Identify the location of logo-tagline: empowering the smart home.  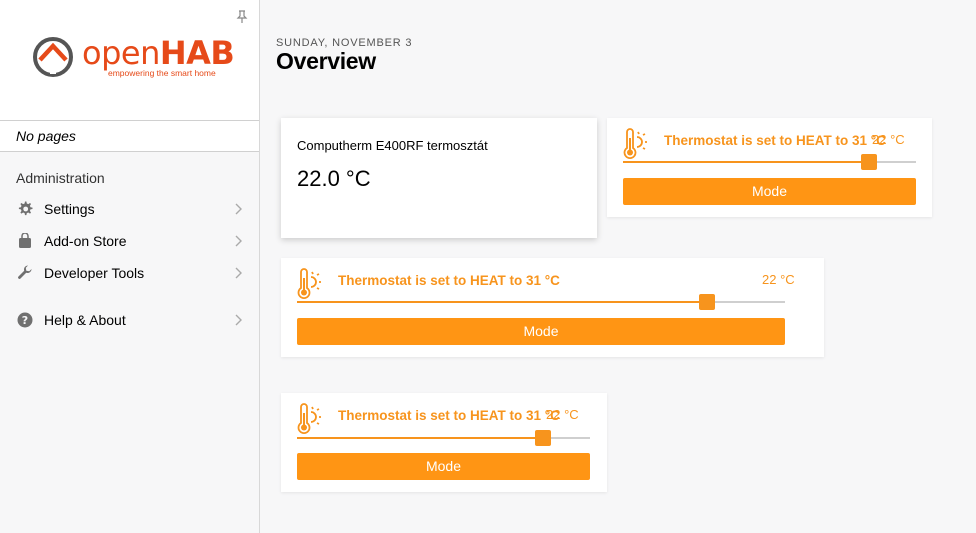
(162, 73).